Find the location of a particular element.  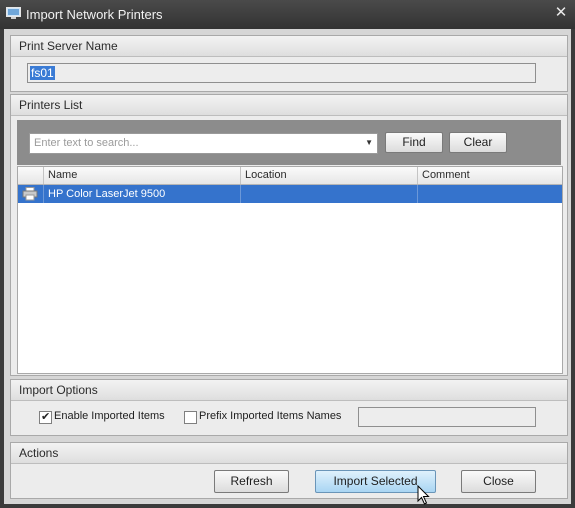

printer-comment-cell is located at coordinates (489, 194).